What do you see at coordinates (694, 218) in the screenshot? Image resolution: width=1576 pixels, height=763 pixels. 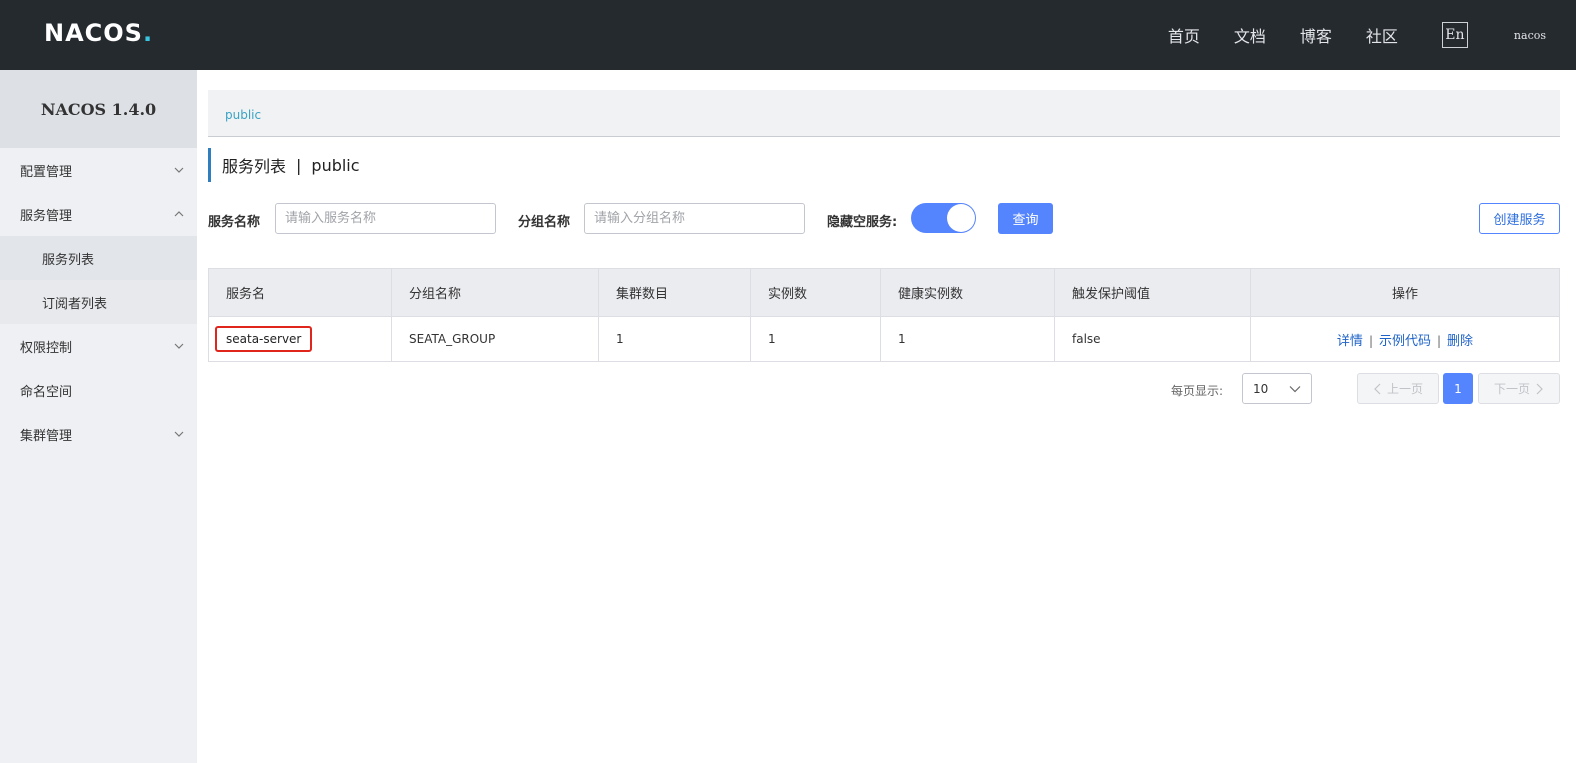 I see `group-name-input` at bounding box center [694, 218].